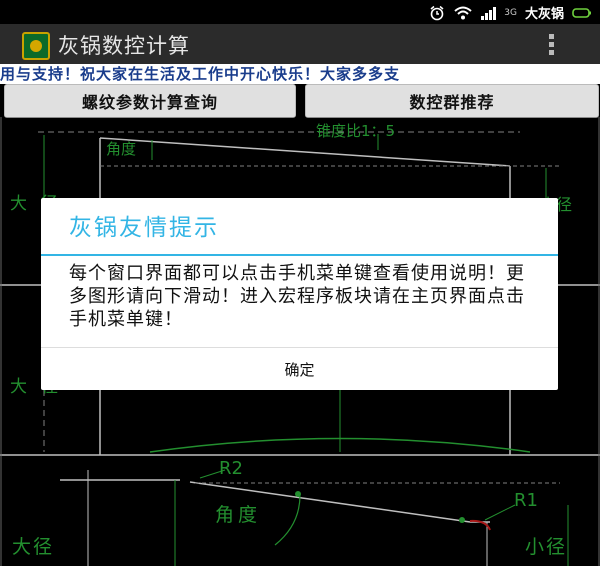  Describe the element at coordinates (552, 45) in the screenshot. I see `overflow-menu-icon` at that location.